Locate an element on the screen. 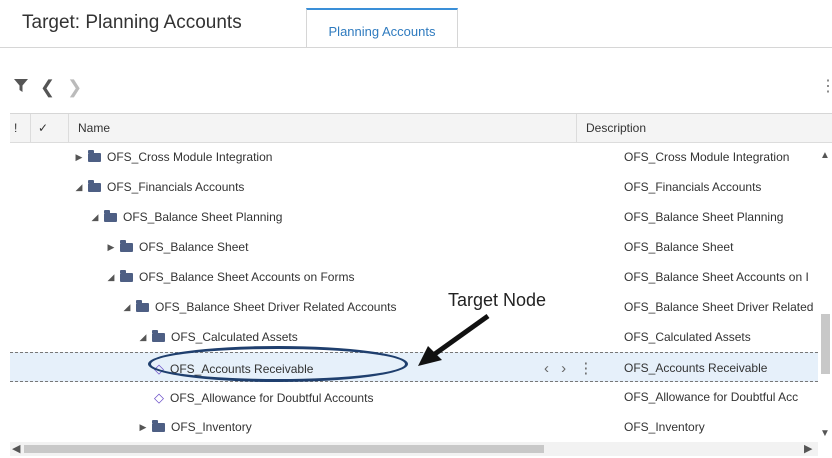 Image resolution: width=832 pixels, height=458 pixels. row-description-cell: OFS_Balance Sheet Planning is located at coordinates (704, 217).